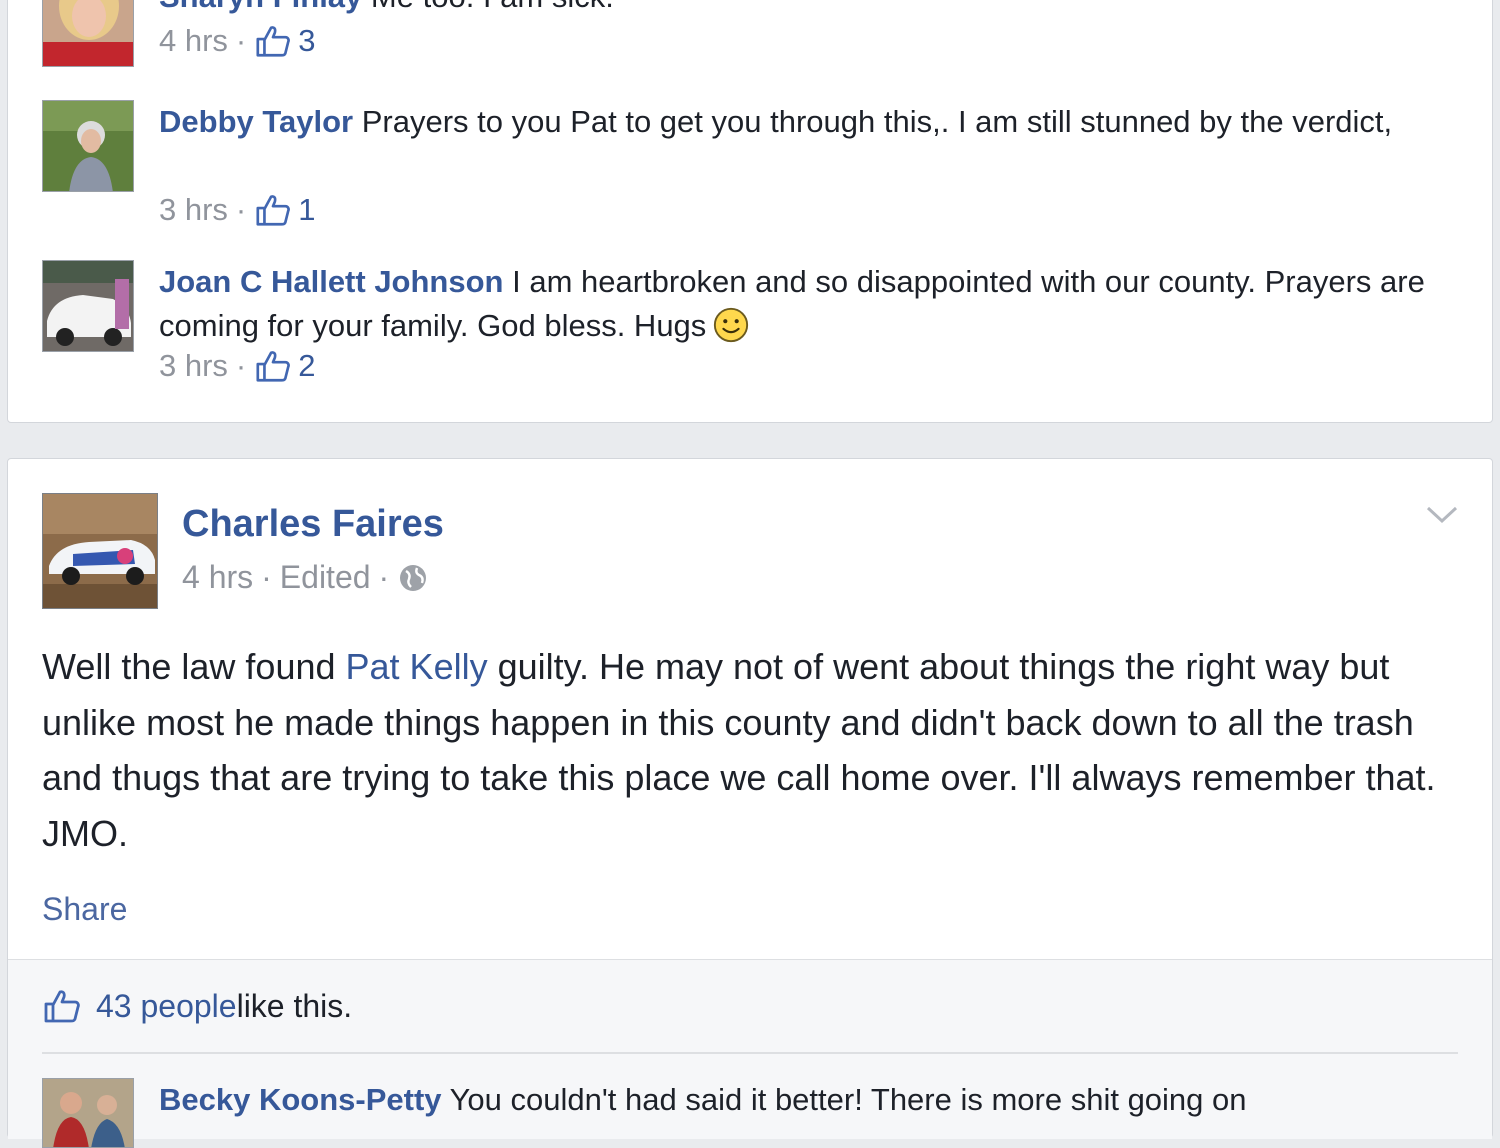 This screenshot has width=1500, height=1148. Describe the element at coordinates (810, 9) in the screenshot. I see `comment-text: Sharyn Finlay Me too. I am sick.` at that location.